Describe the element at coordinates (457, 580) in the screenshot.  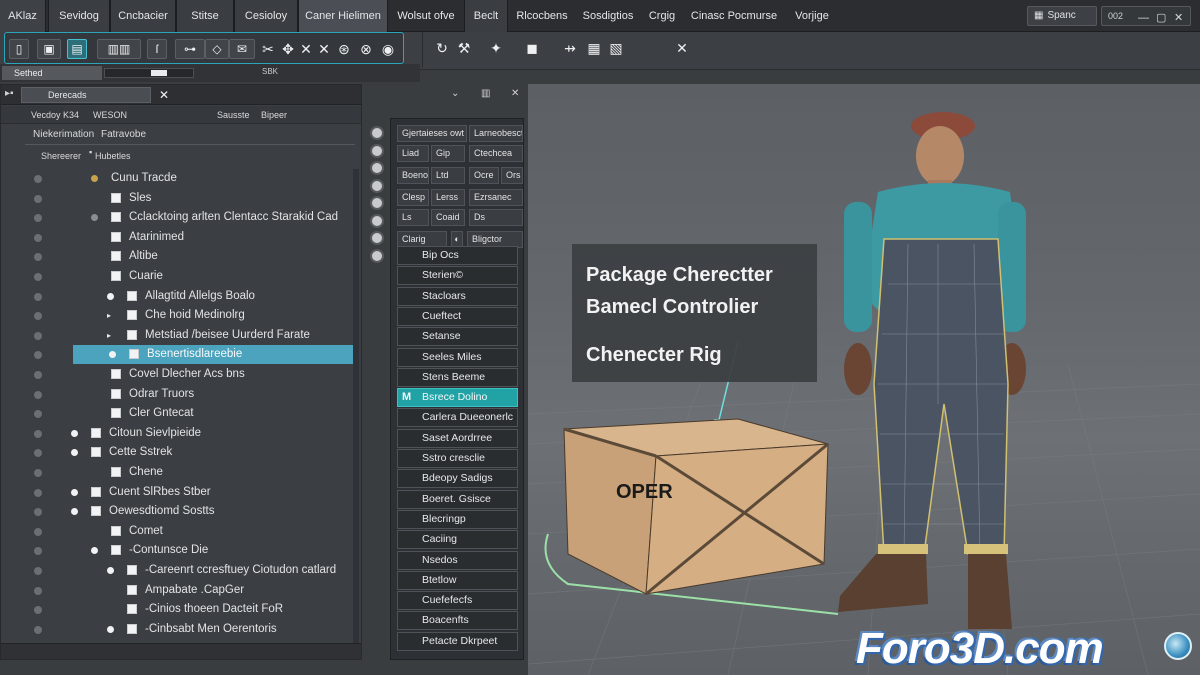
I see `attribute-item: Btetlow` at that location.